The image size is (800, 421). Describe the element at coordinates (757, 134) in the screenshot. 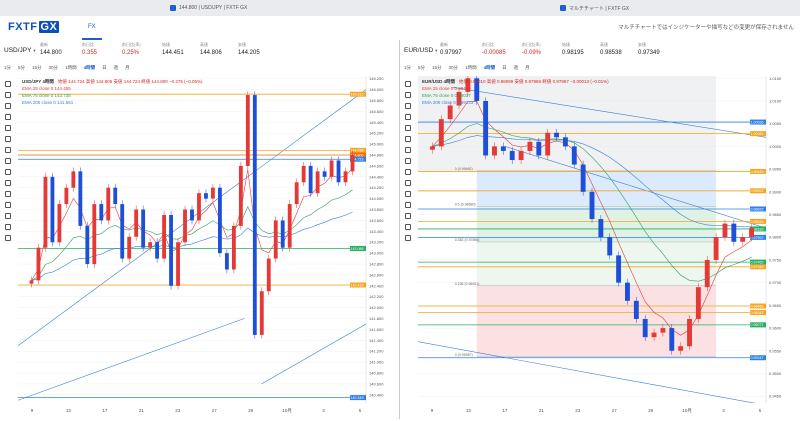

I see `price-tag-label: 1.00281` at that location.